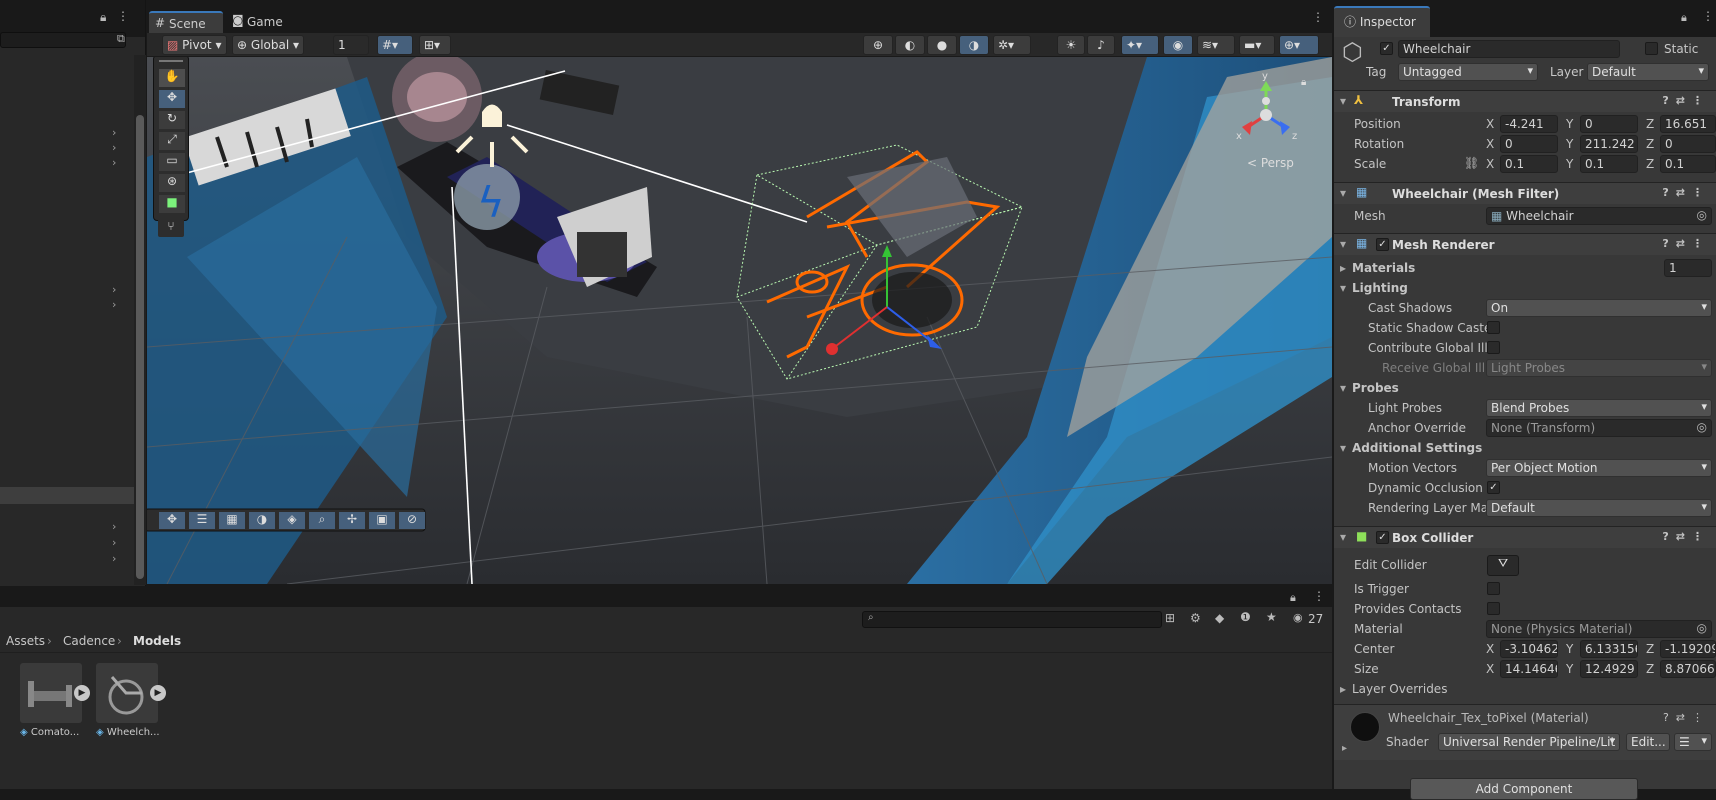 Image resolution: width=1716 pixels, height=800 pixels. Describe the element at coordinates (1493, 608) in the screenshot. I see `provides-contacts-checkbox` at that location.